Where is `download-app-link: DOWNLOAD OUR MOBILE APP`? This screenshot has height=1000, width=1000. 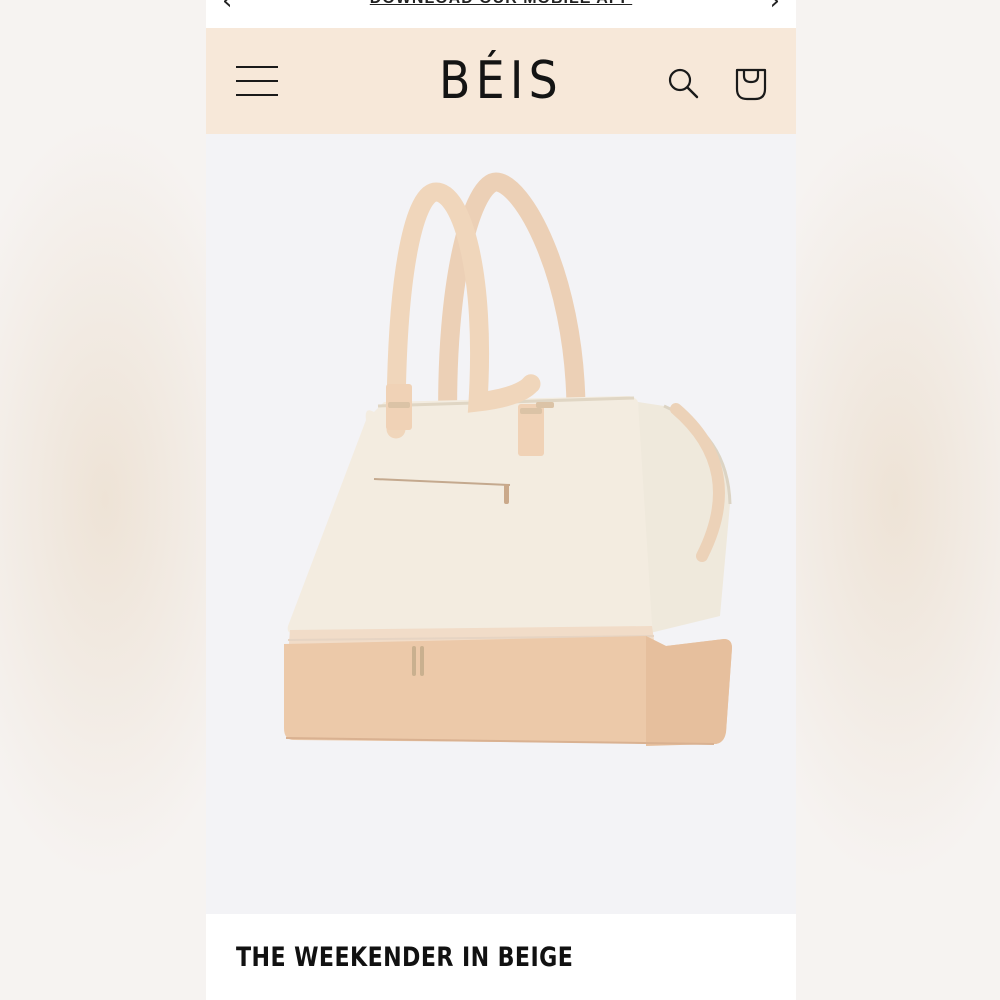
download-app-link: DOWNLOAD OUR MOBILE APP is located at coordinates (501, 4).